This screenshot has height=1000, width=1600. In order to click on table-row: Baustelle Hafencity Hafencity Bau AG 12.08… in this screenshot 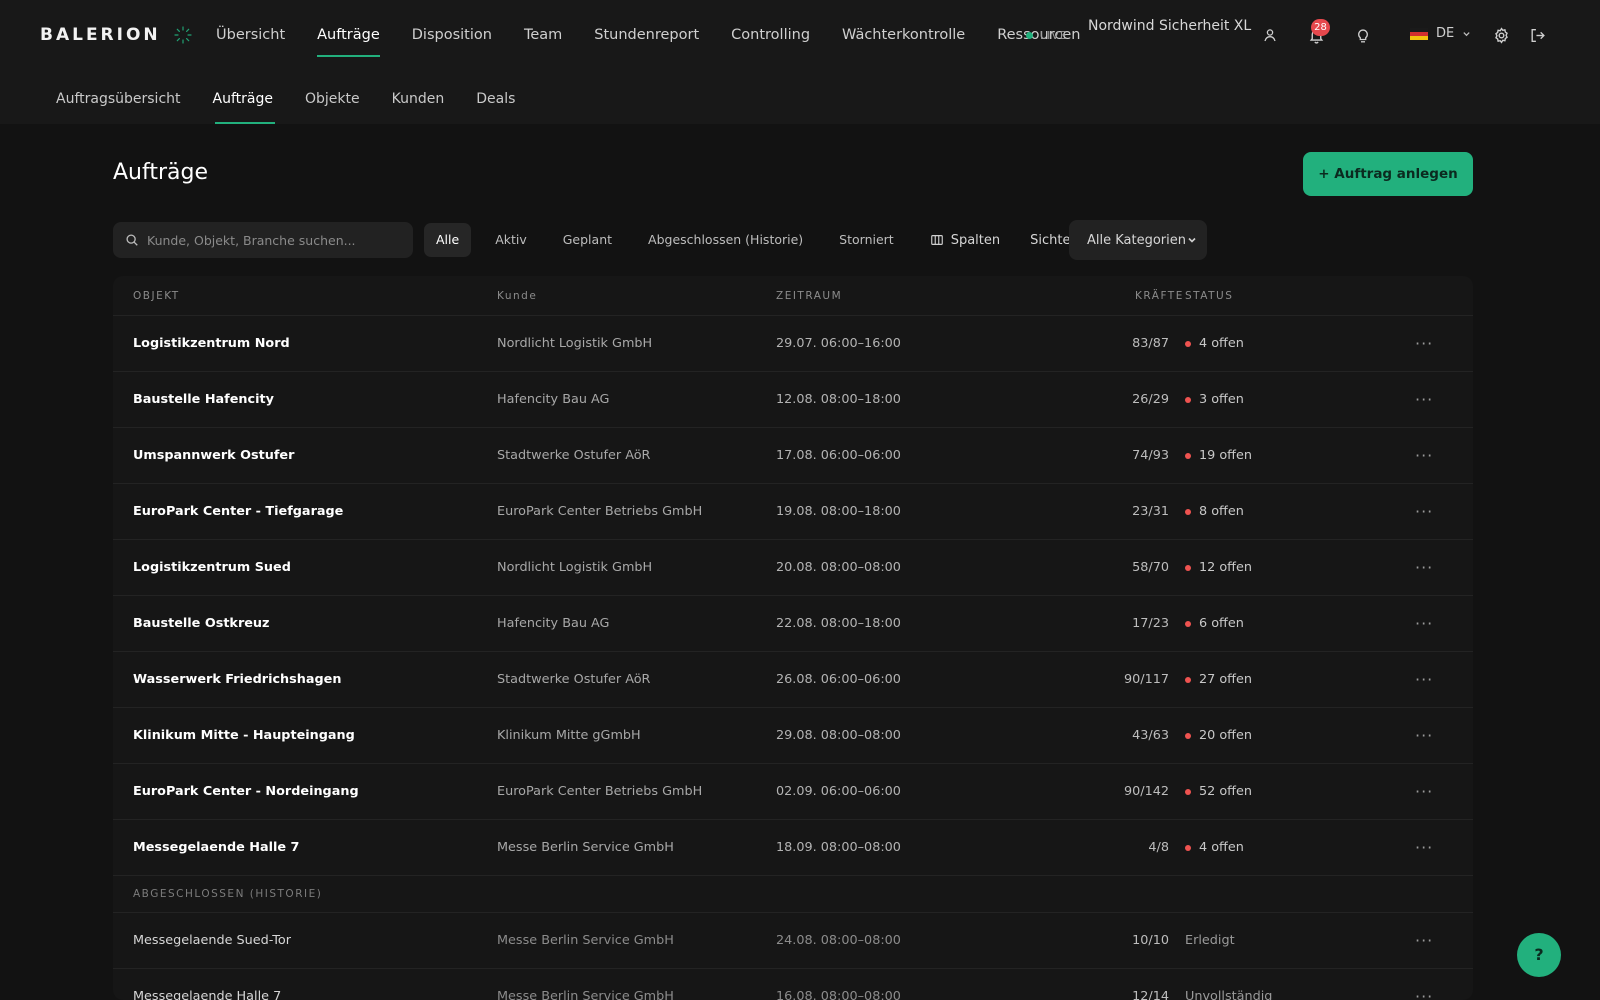, I will do `click(793, 400)`.